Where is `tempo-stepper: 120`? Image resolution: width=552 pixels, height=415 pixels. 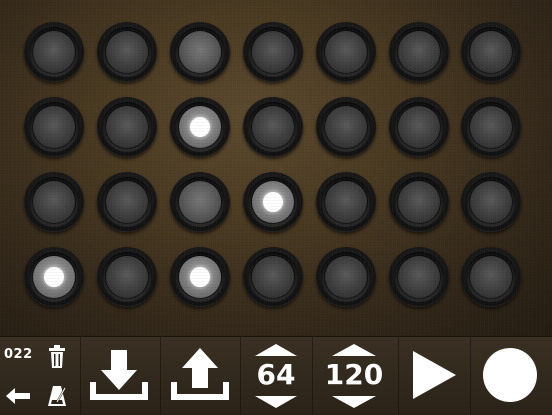
tempo-stepper: 120 is located at coordinates (354, 376).